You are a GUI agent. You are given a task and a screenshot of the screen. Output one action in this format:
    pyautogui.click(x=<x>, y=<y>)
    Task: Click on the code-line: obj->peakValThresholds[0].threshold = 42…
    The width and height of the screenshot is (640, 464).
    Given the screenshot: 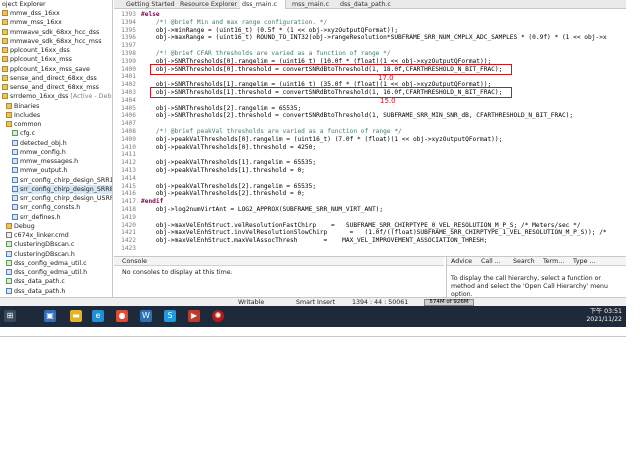 What is the action you would take?
    pyautogui.click(x=228, y=148)
    